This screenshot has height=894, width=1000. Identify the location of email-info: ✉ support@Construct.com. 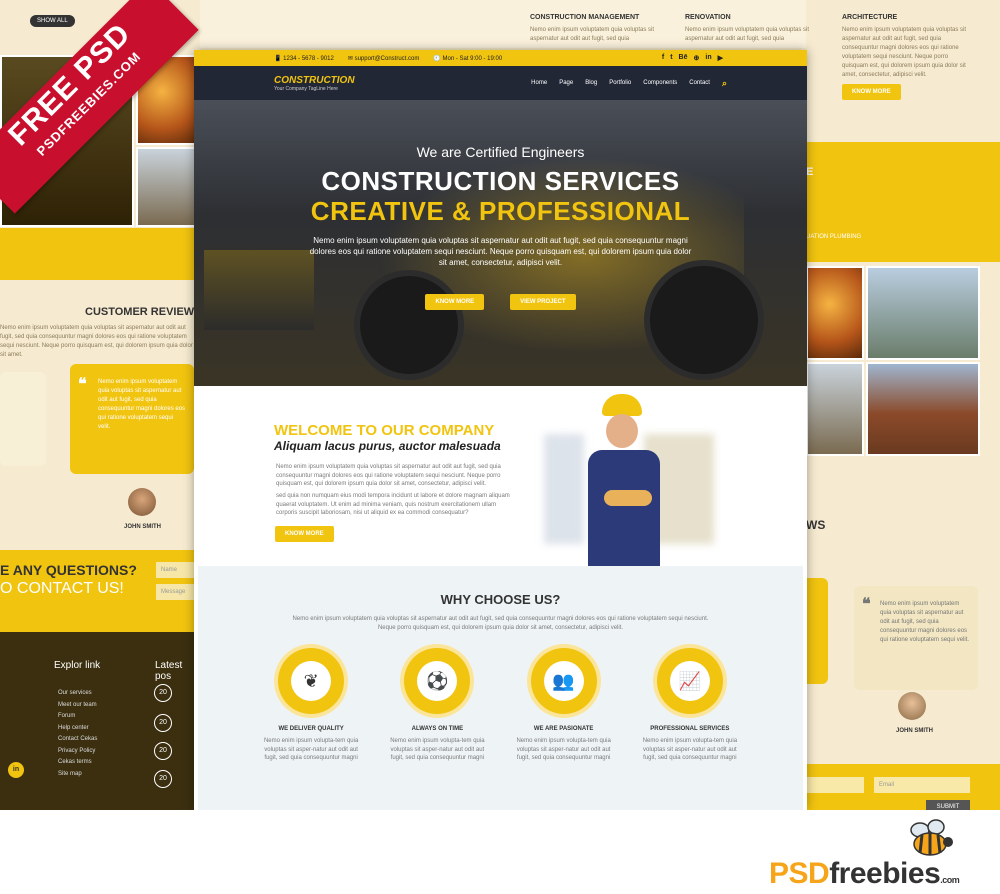
(383, 58).